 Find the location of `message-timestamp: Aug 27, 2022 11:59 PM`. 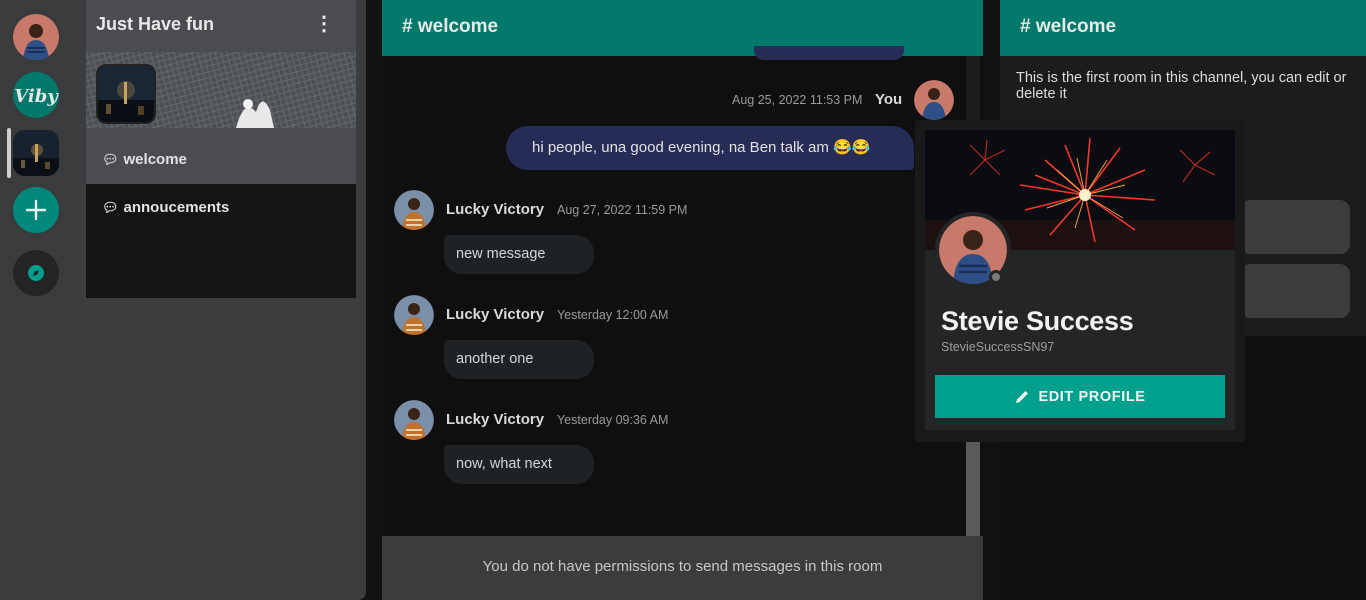

message-timestamp: Aug 27, 2022 11:59 PM is located at coordinates (622, 210).